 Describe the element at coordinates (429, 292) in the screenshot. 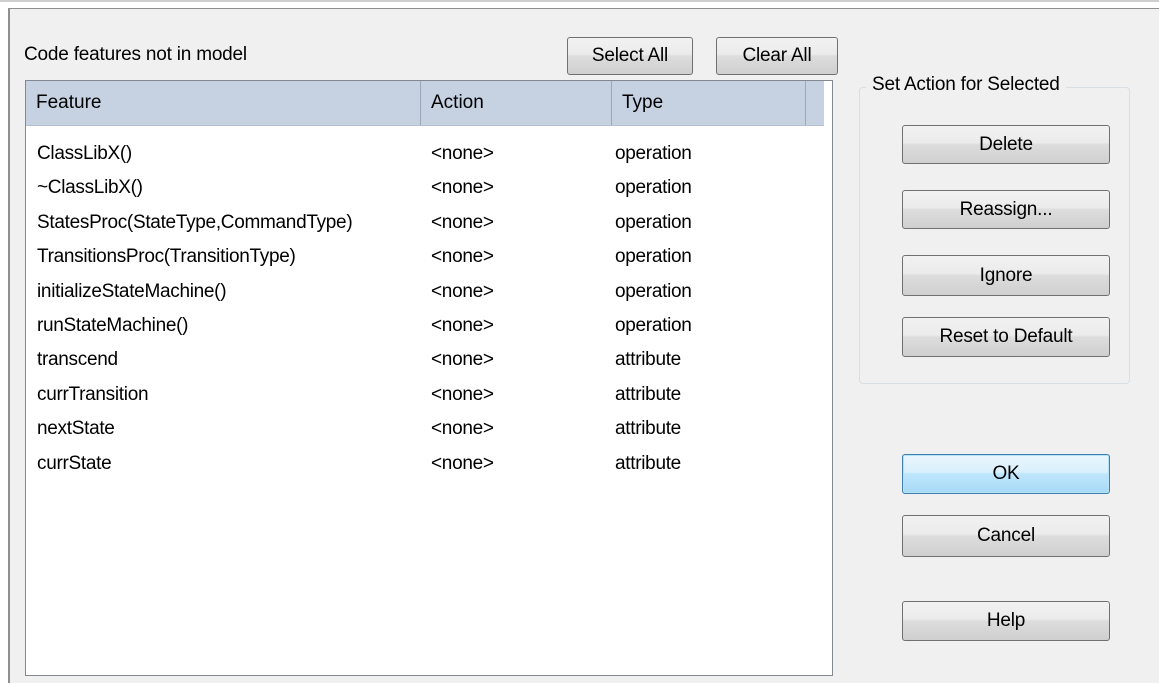

I see `table-row: initializeStateMachine() <none> operation` at that location.